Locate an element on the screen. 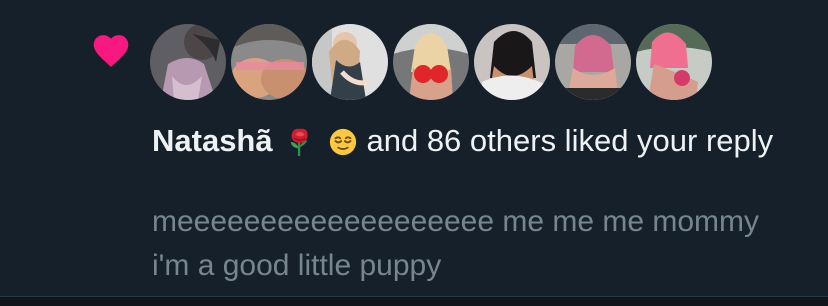  next-item-edge is located at coordinates (414, 301).